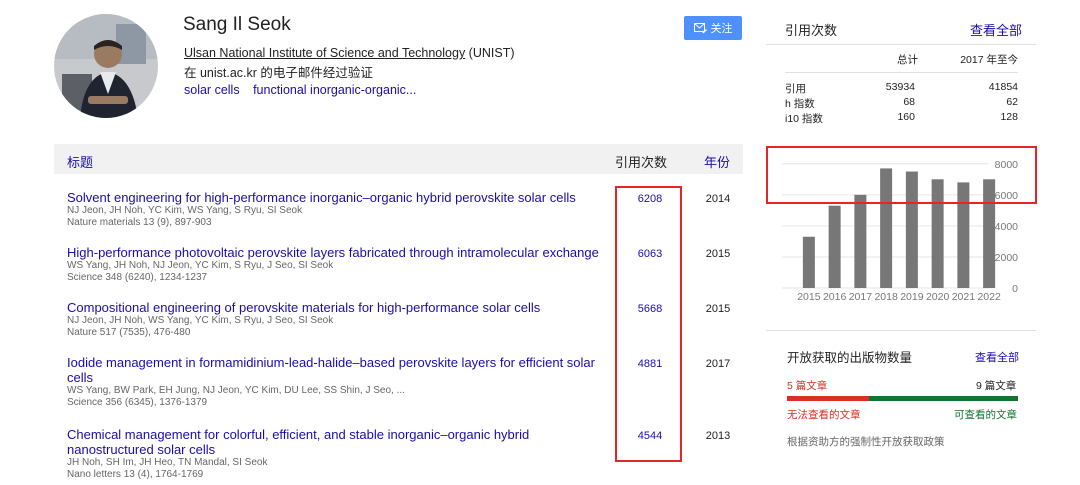  What do you see at coordinates (398, 159) in the screenshot?
I see `articles-table-header: 标题 引用次数 年份` at bounding box center [398, 159].